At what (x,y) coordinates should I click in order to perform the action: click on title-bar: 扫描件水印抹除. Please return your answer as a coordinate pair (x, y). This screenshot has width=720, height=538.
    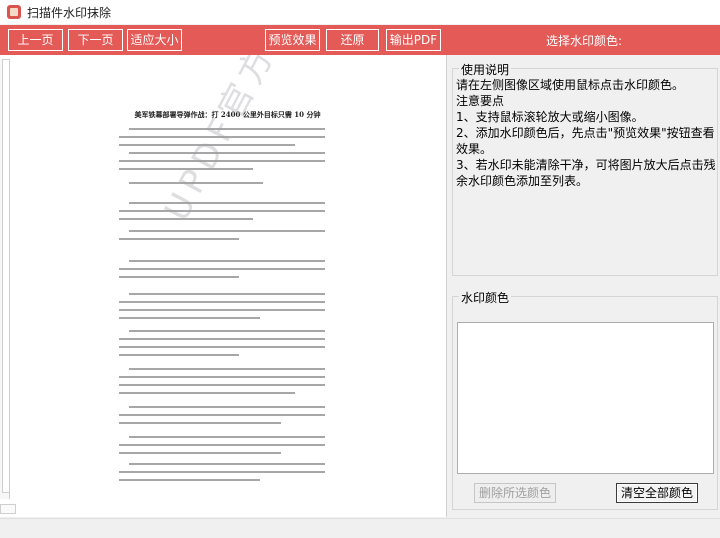
    Looking at the image, I should click on (360, 12).